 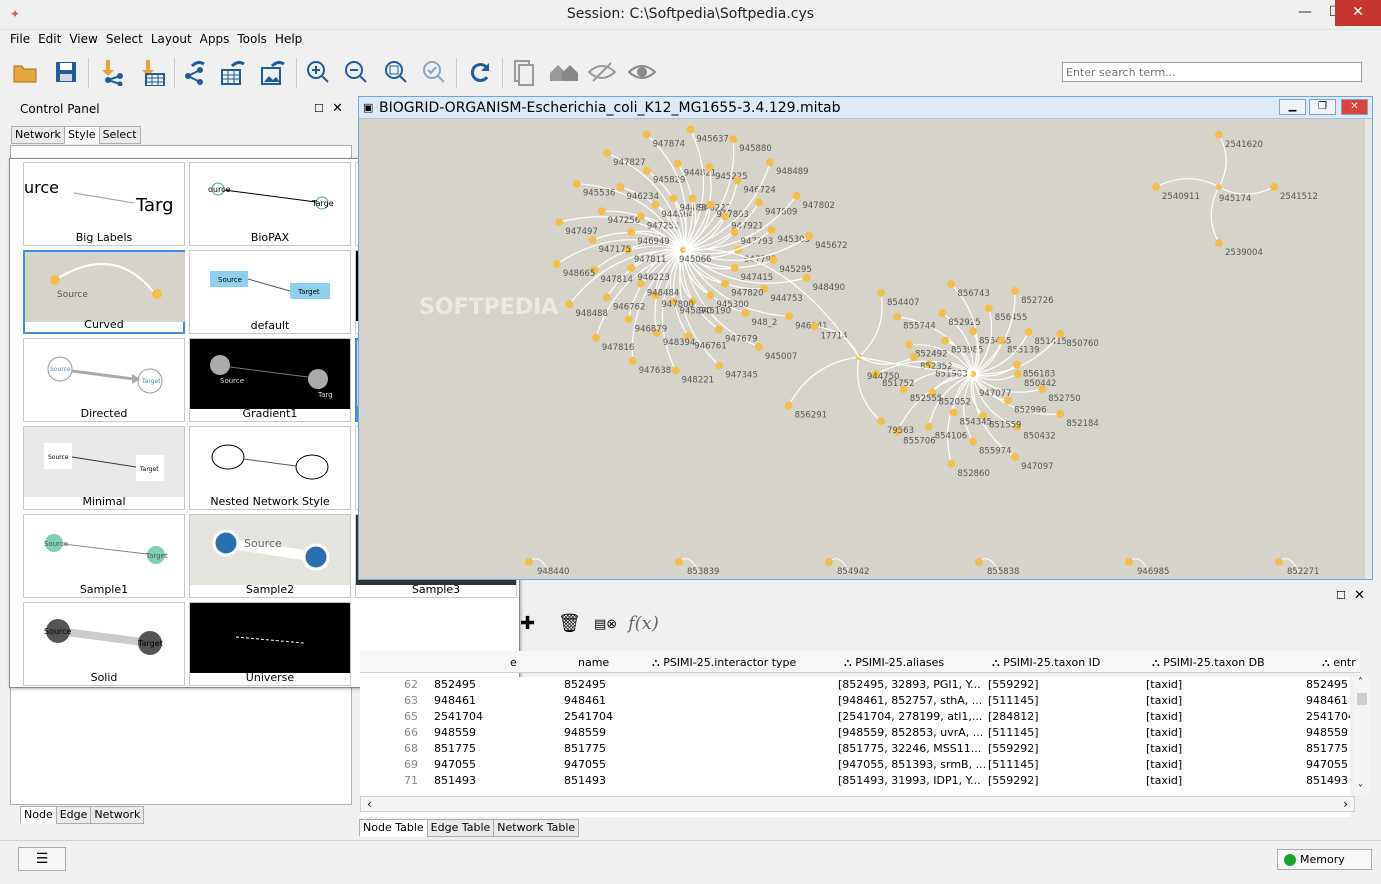 What do you see at coordinates (1212, 72) in the screenshot?
I see `search-input` at bounding box center [1212, 72].